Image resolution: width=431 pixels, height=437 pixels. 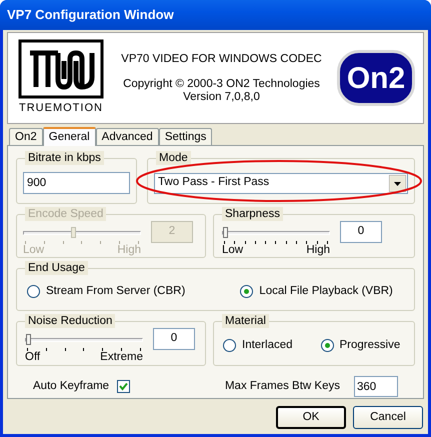 I want to click on group-label: Encode Speed, so click(x=65, y=214).